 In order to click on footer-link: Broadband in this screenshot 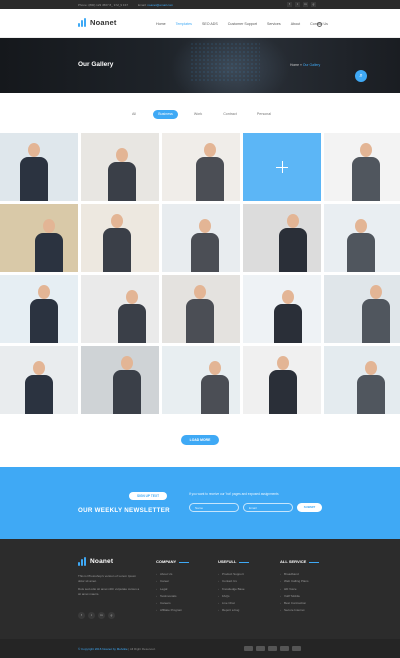, I will do `click(299, 575)`.